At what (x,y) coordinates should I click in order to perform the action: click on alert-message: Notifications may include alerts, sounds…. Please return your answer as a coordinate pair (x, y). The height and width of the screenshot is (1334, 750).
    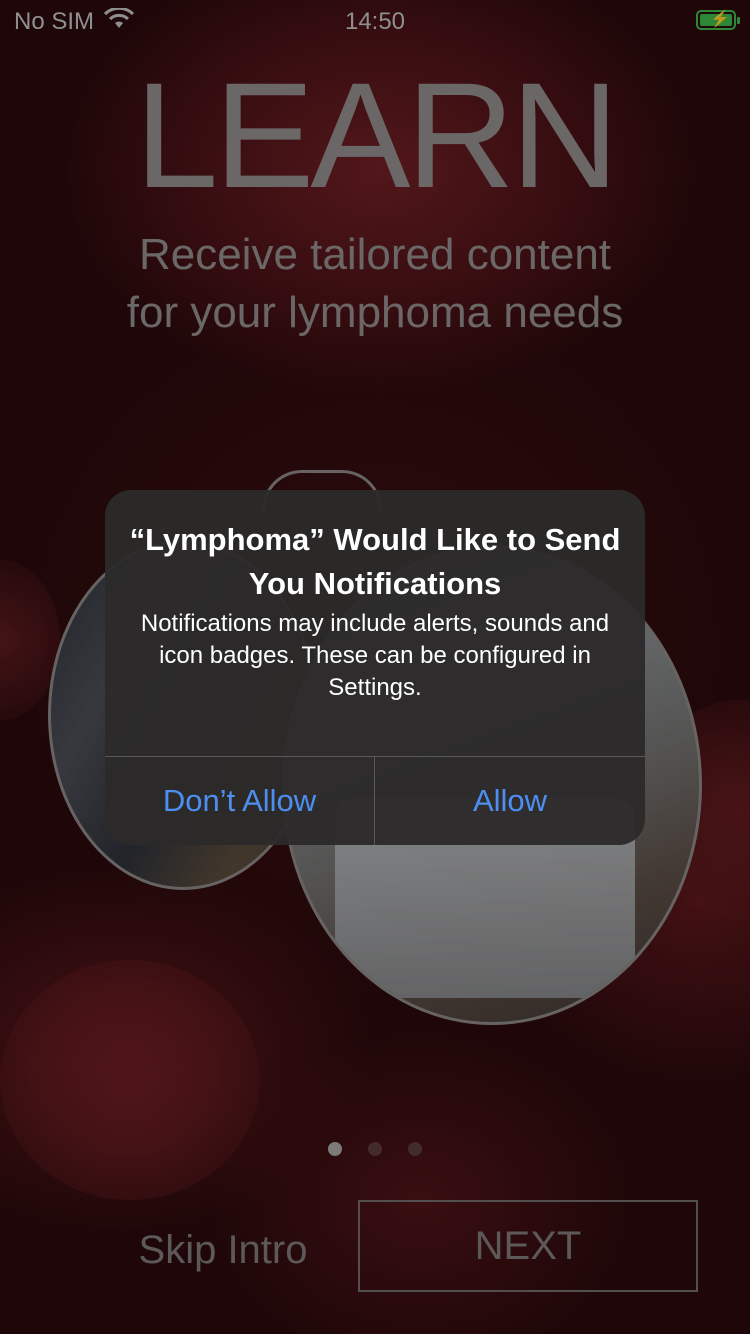
    Looking at the image, I should click on (375, 655).